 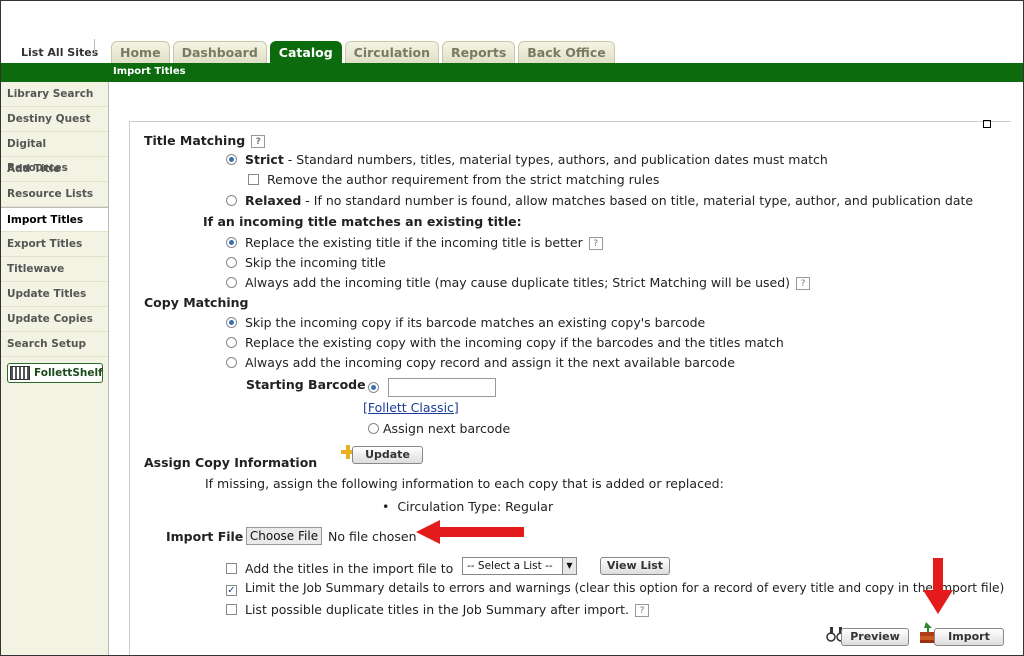 What do you see at coordinates (231, 262) in the screenshot?
I see `skip-title-radio` at bounding box center [231, 262].